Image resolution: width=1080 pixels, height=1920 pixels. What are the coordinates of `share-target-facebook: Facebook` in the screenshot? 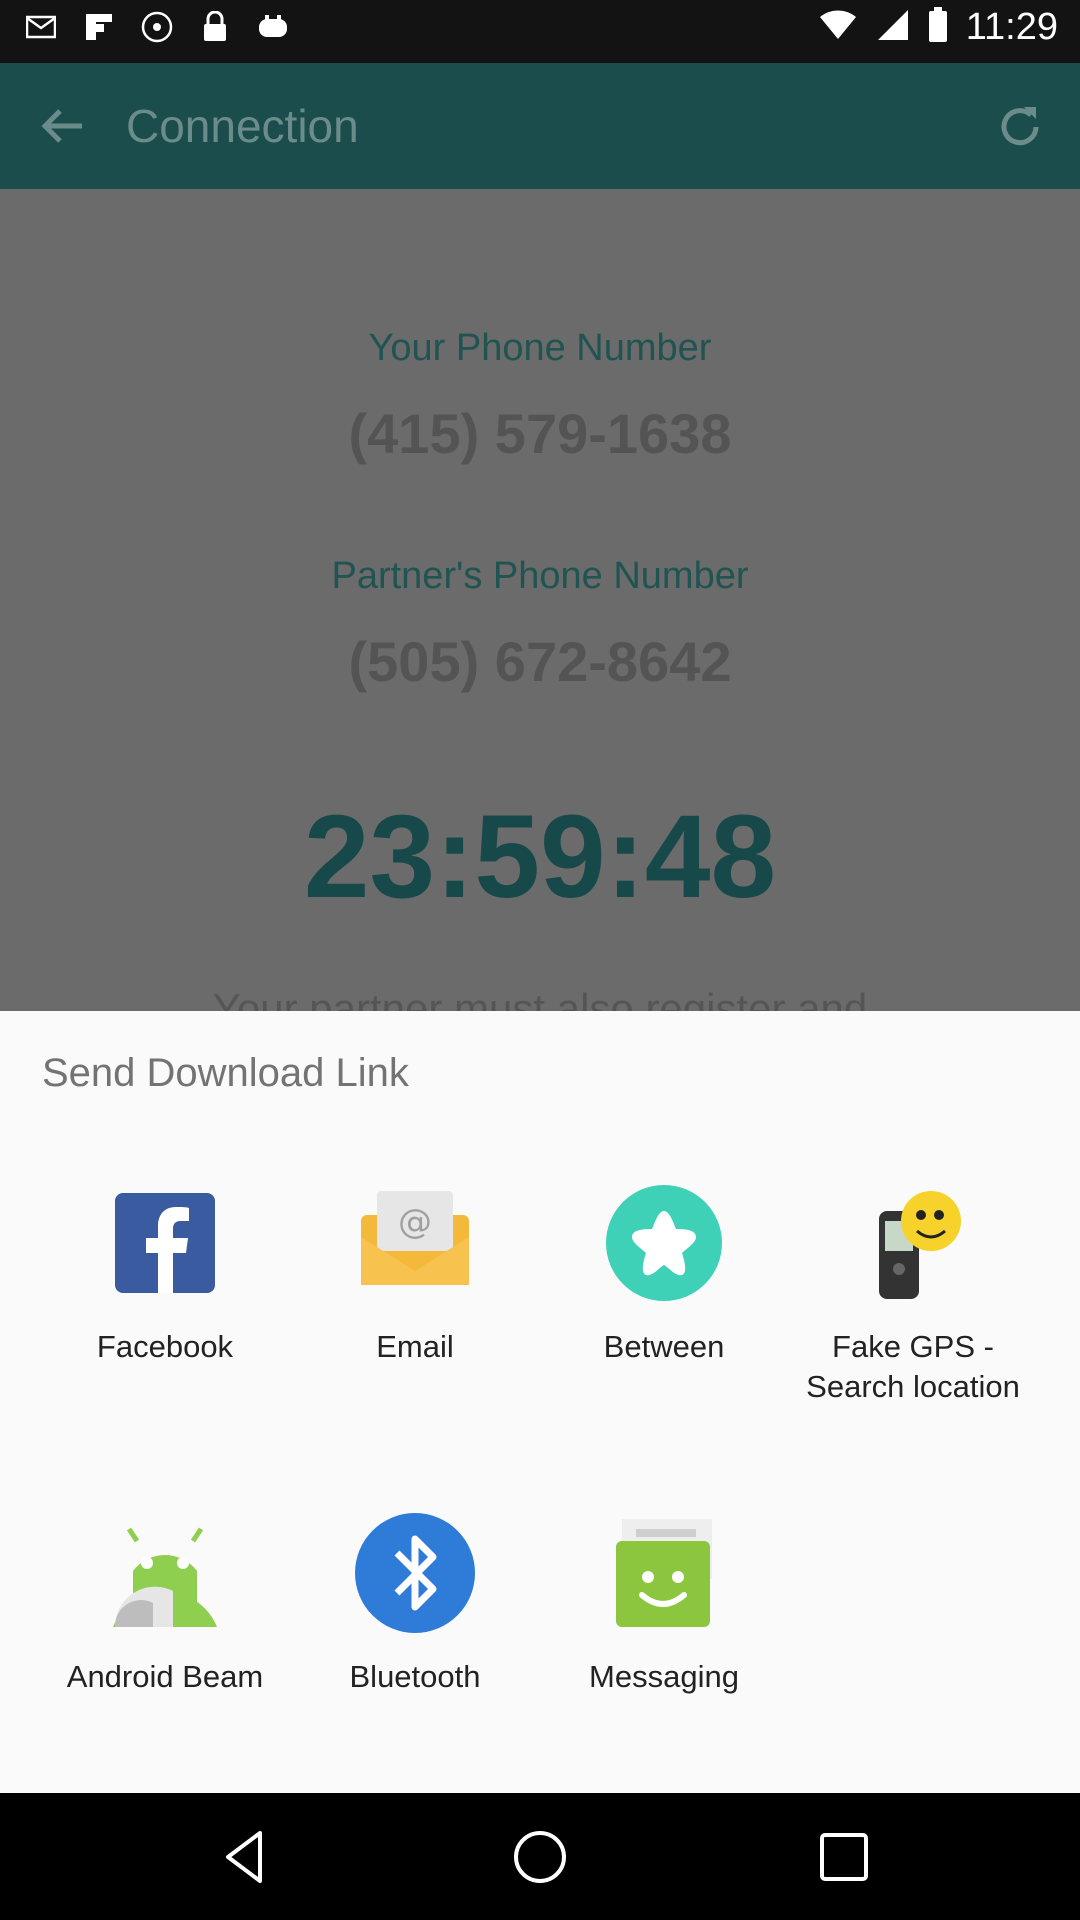 It's located at (165, 1274).